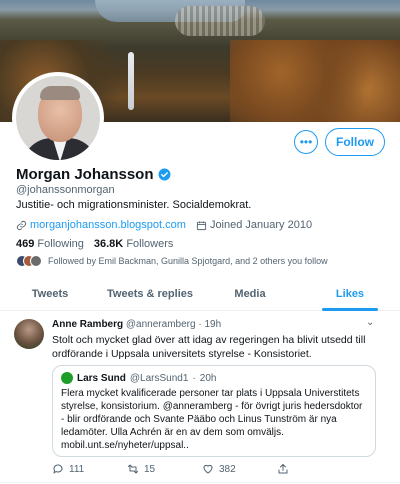 This screenshot has height=484, width=400. Describe the element at coordinates (261, 225) in the screenshot. I see `joined-date: Joined January 2010` at that location.